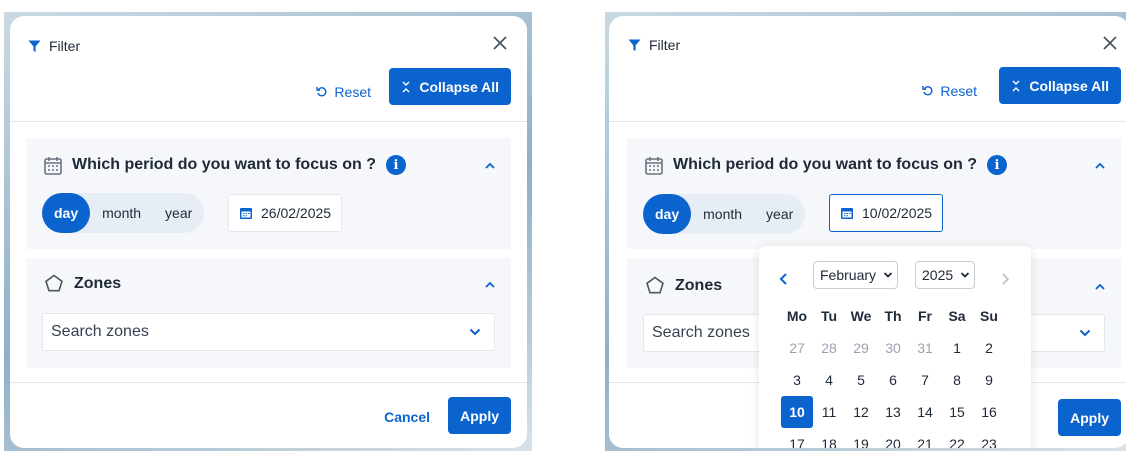  Describe the element at coordinates (861, 380) in the screenshot. I see `calendar-day: 5` at that location.